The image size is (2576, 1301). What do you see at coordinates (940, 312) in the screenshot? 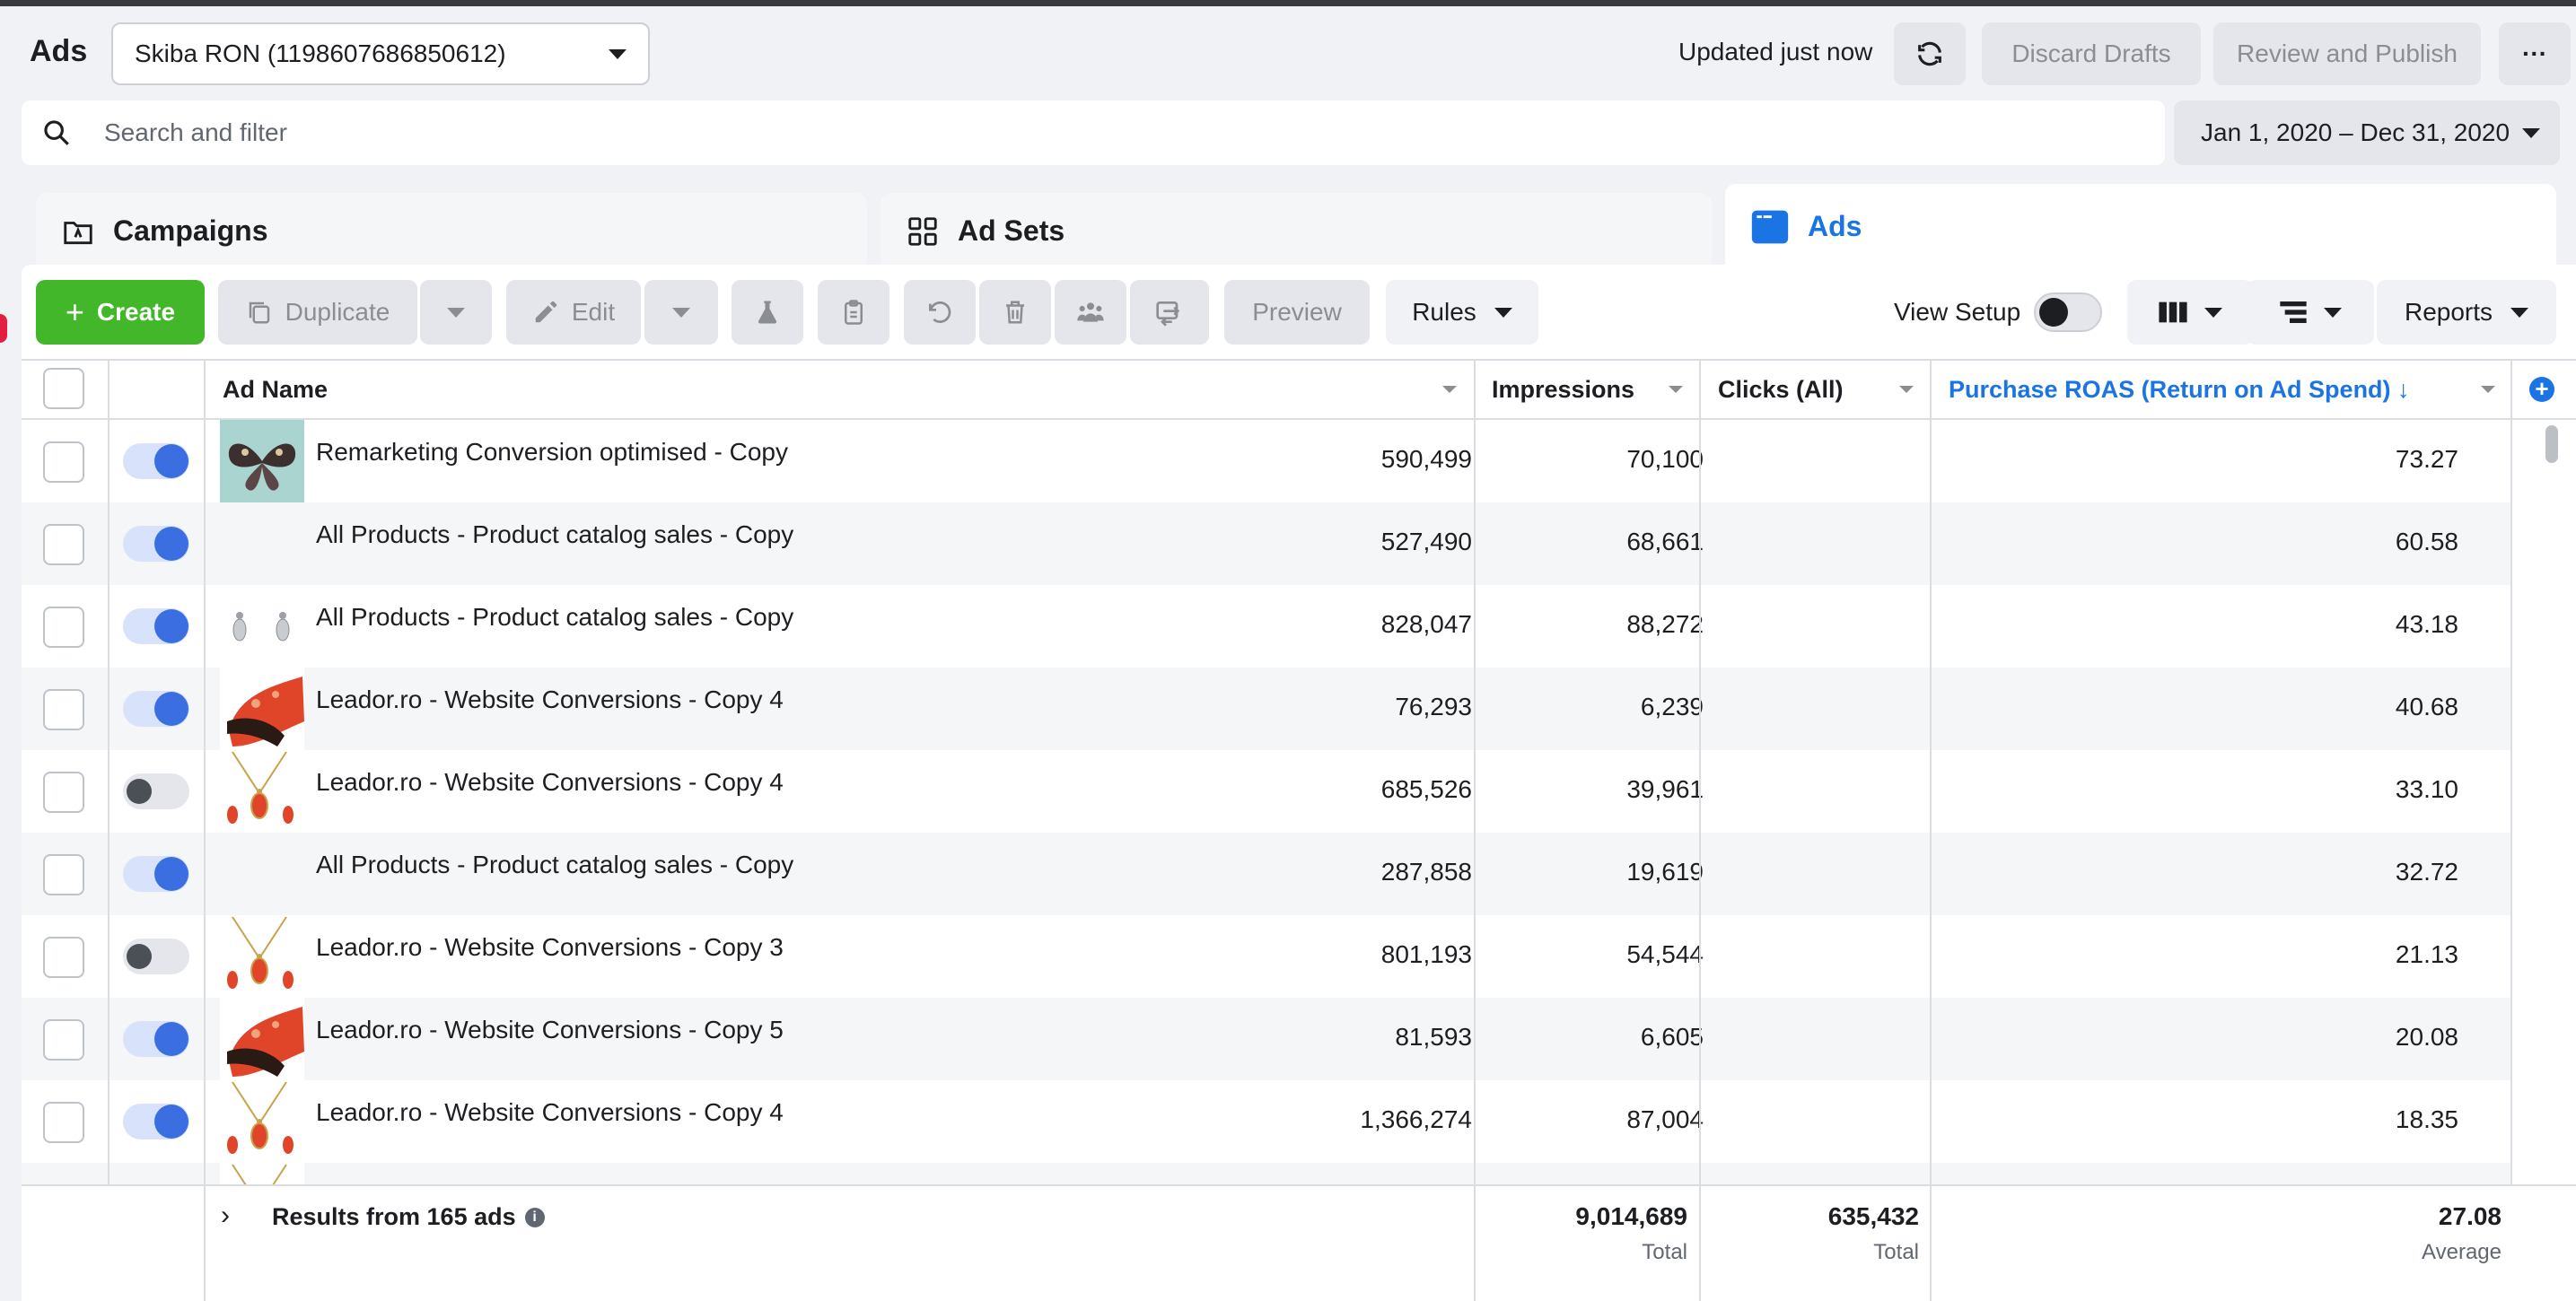
I see `undo-button` at bounding box center [940, 312].